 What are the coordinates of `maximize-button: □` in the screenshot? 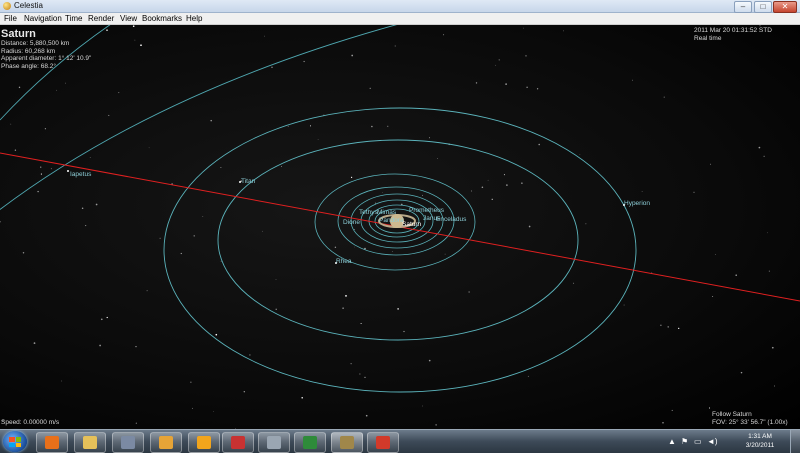 It's located at (763, 7).